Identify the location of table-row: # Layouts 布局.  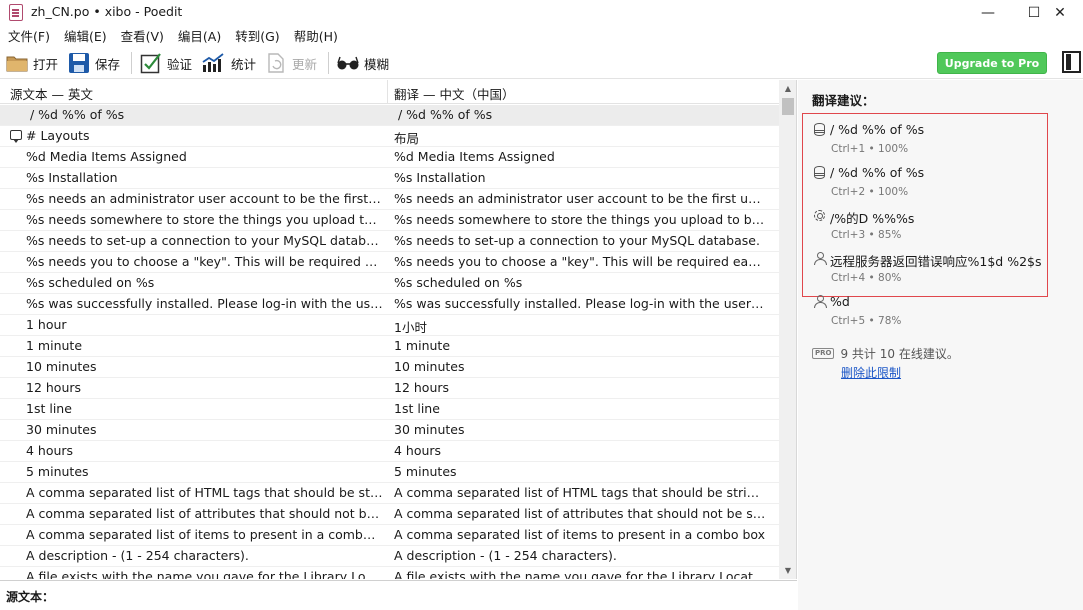
(389, 136).